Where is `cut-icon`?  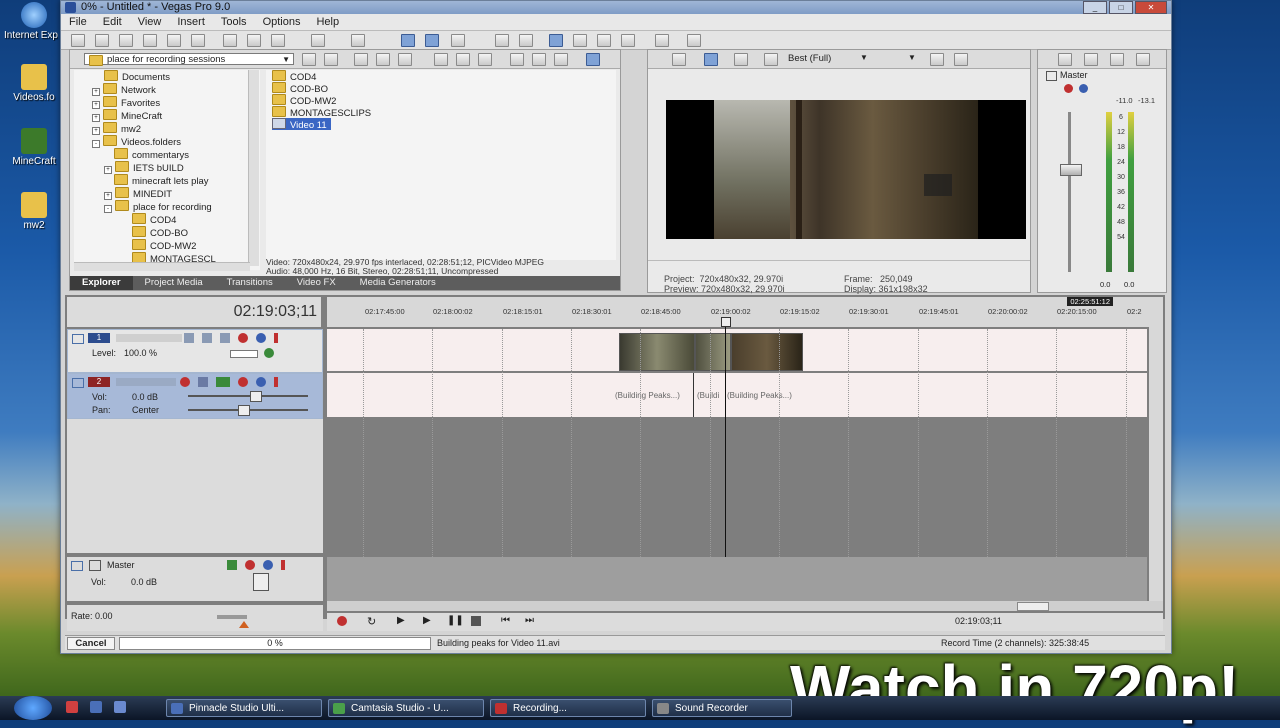
cut-icon is located at coordinates (230, 40).